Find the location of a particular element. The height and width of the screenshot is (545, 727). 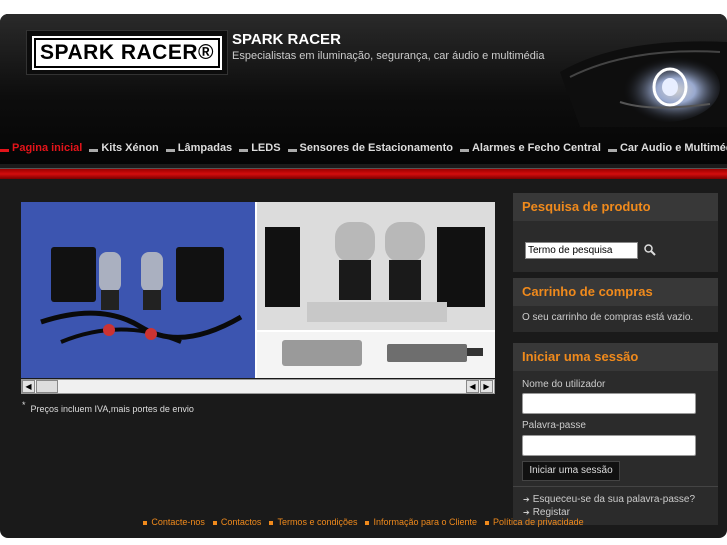

scroll-right-icon: ▶ is located at coordinates (486, 386).